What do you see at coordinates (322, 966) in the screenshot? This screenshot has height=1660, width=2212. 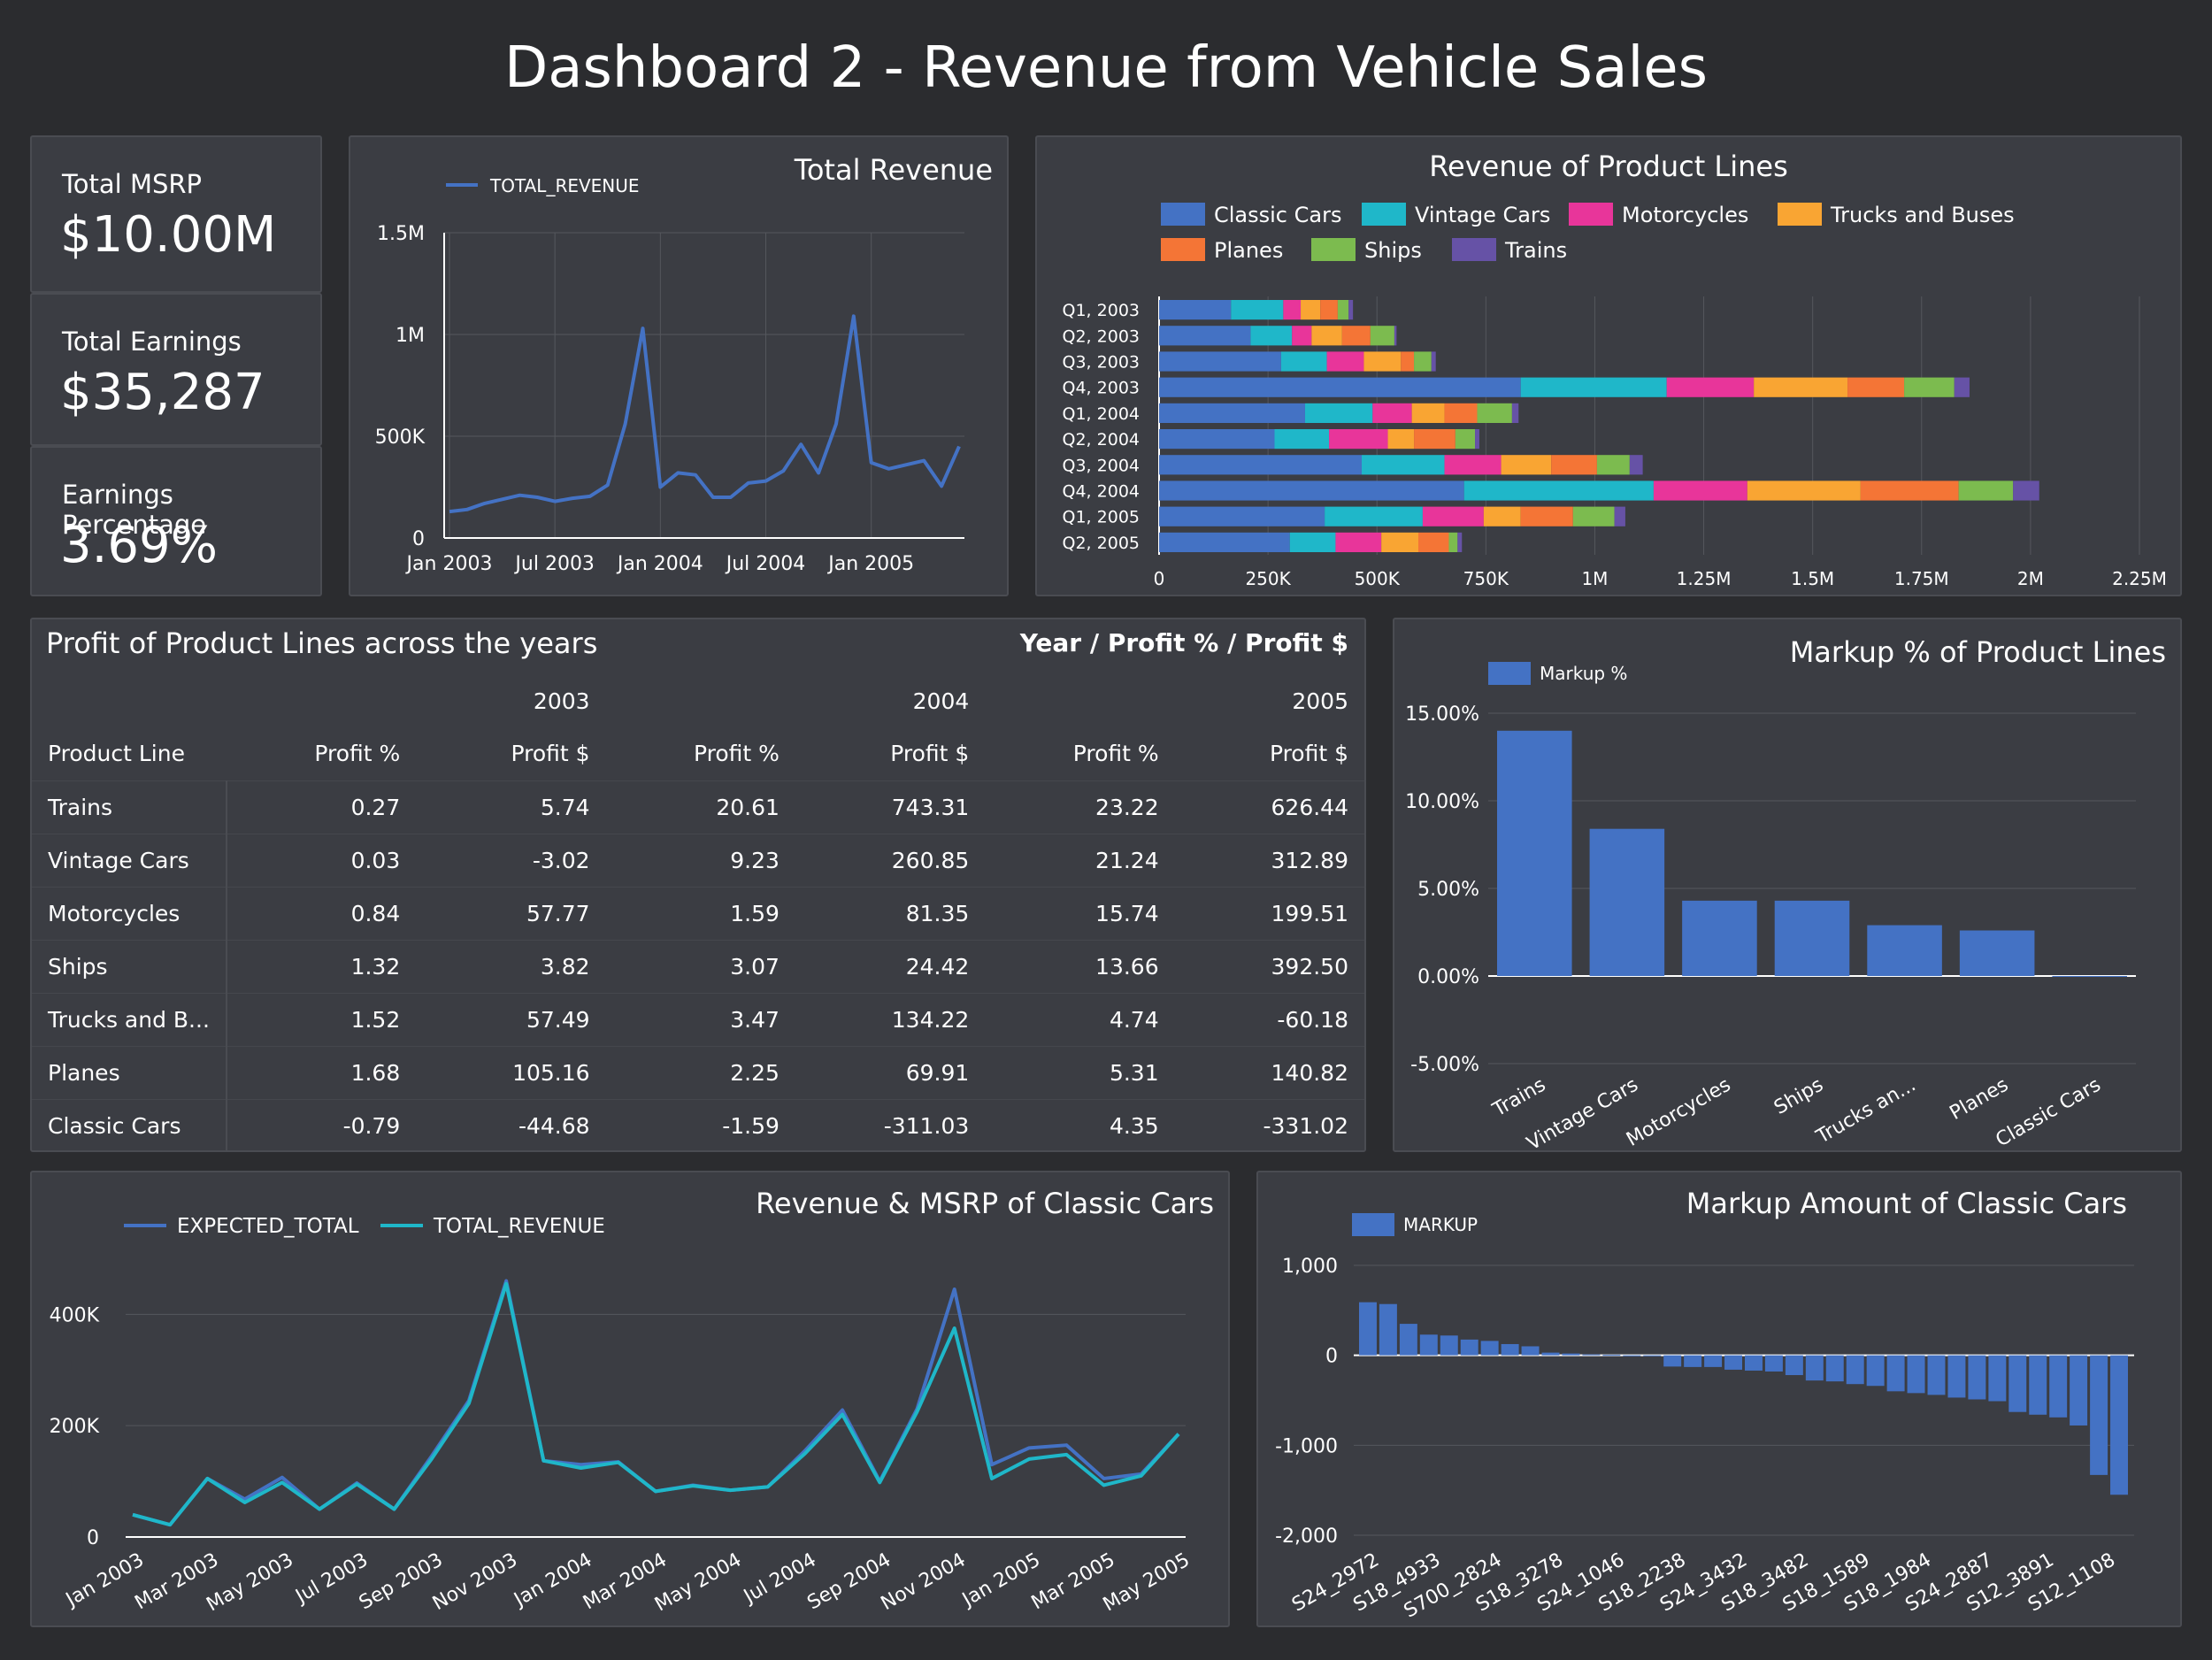 I see `value-cell: 1.32` at bounding box center [322, 966].